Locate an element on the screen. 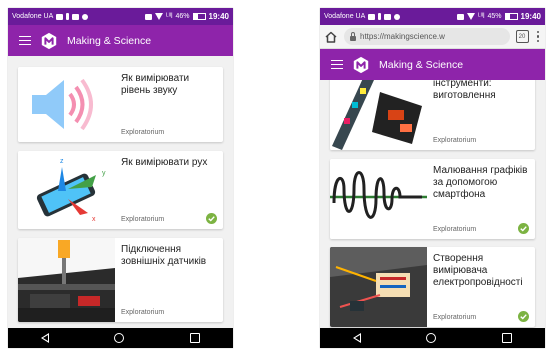 The height and width of the screenshot is (349, 547). svg-text: z is located at coordinates (62, 161).